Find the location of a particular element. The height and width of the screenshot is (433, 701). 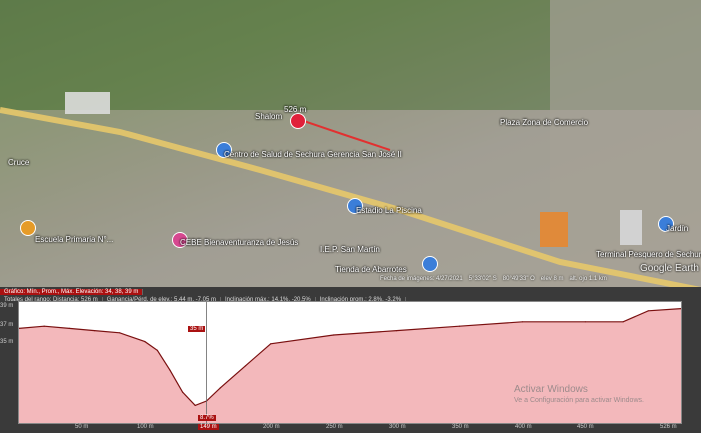

place-label: CEBE Bienaventuranza de Jesús is located at coordinates (239, 242).